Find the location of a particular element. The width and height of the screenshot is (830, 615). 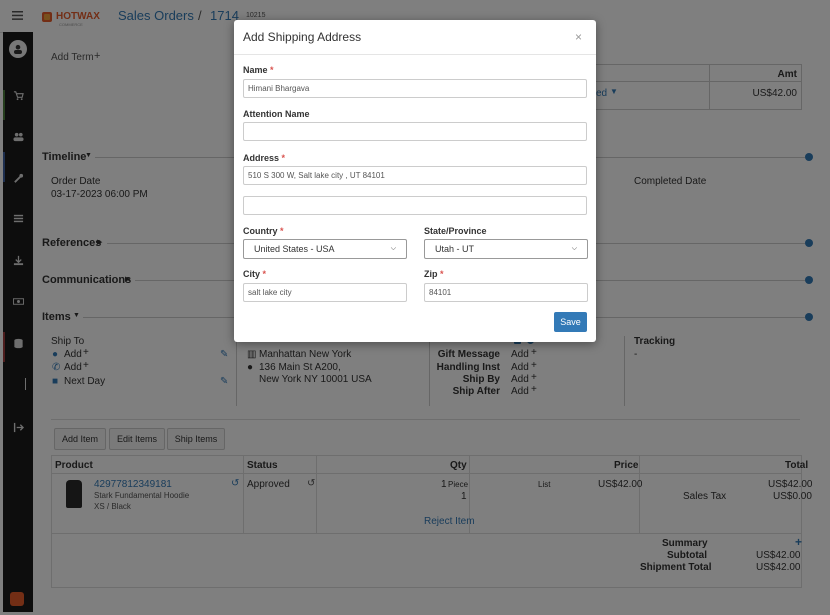

city-label: City * is located at coordinates (255, 274).